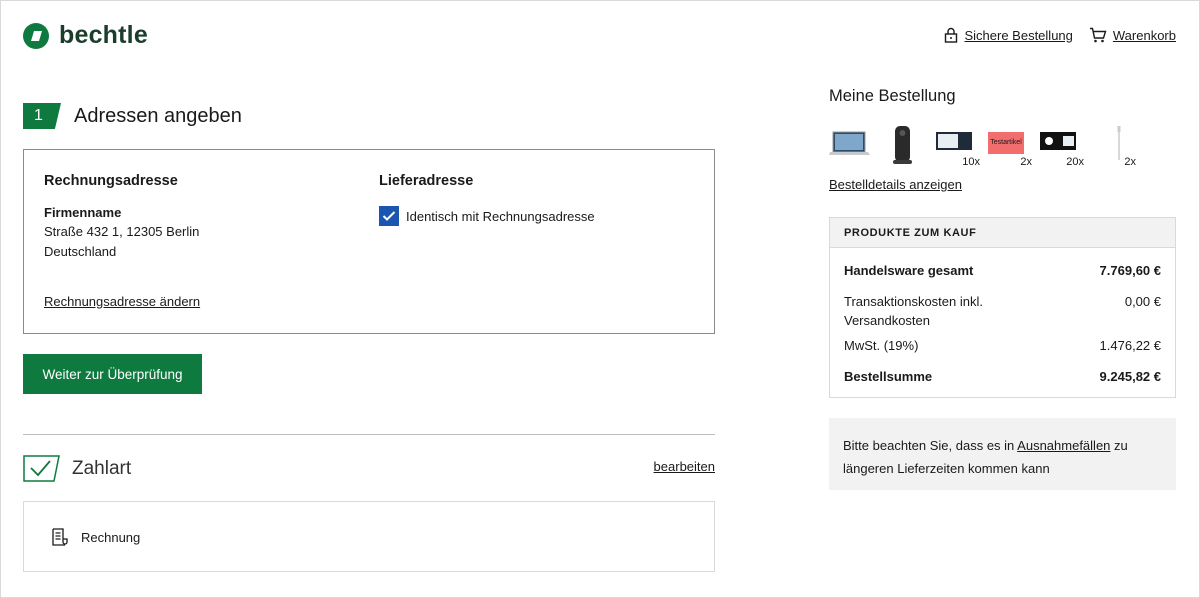 The height and width of the screenshot is (598, 1200). Describe the element at coordinates (1119, 445) in the screenshot. I see `notice-text-after: zu` at that location.